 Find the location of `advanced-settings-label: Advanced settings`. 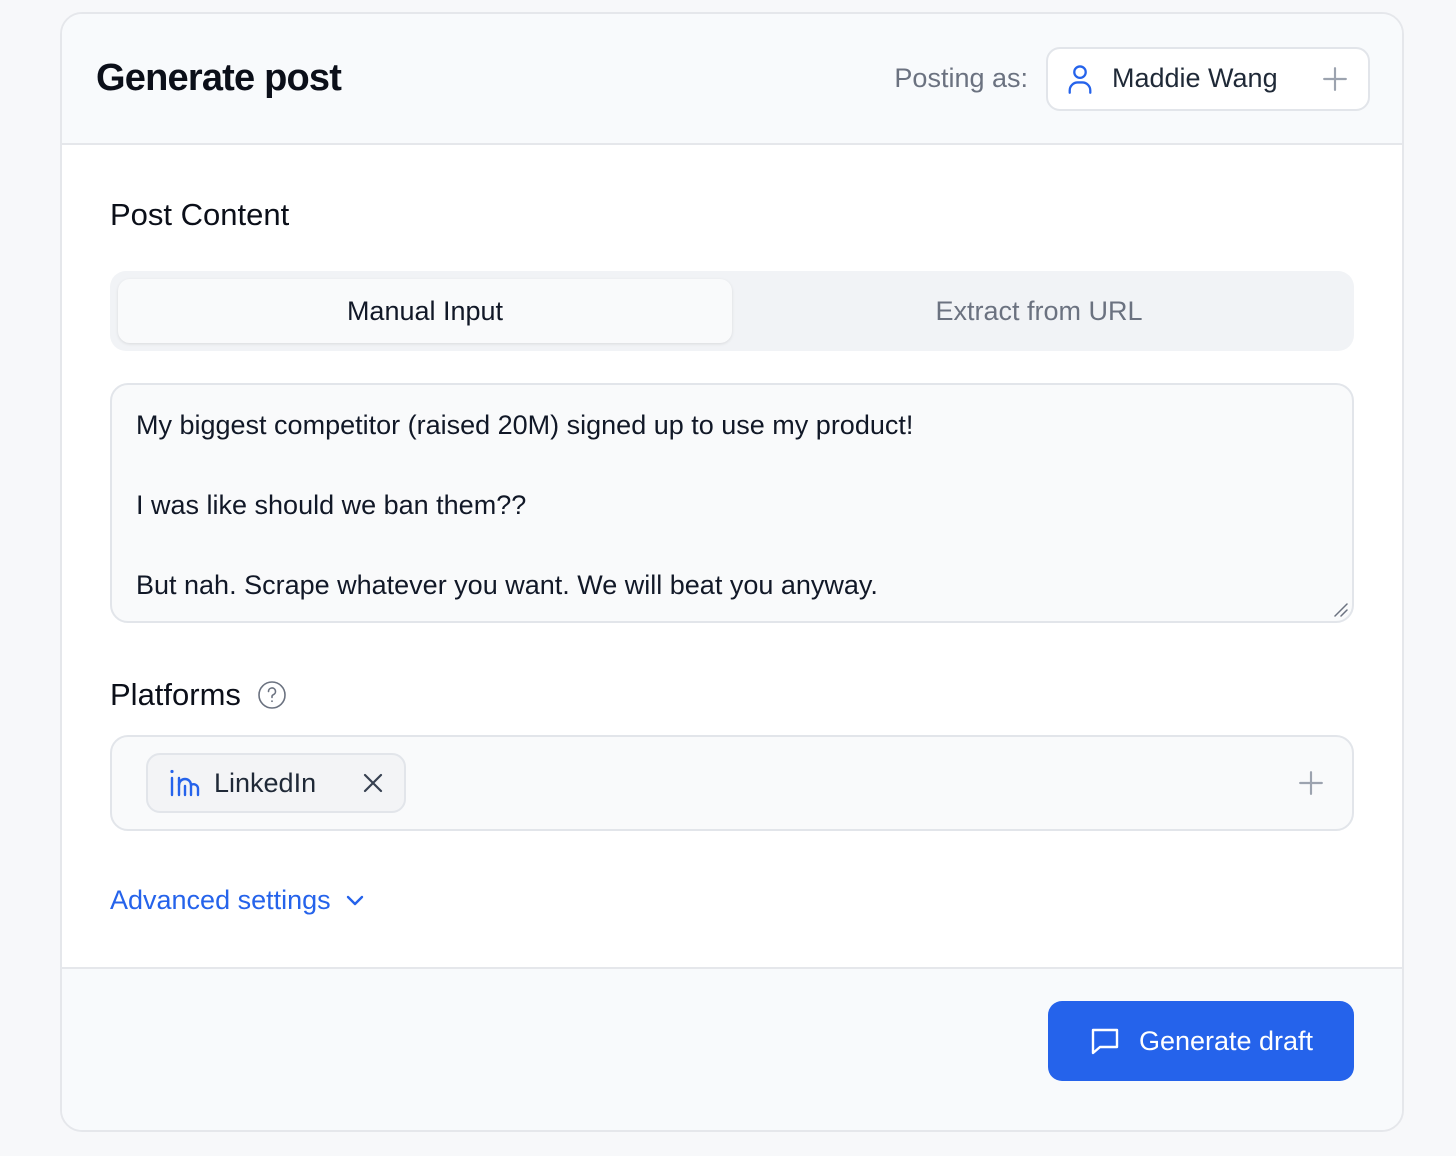

advanced-settings-label: Advanced settings is located at coordinates (220, 900).